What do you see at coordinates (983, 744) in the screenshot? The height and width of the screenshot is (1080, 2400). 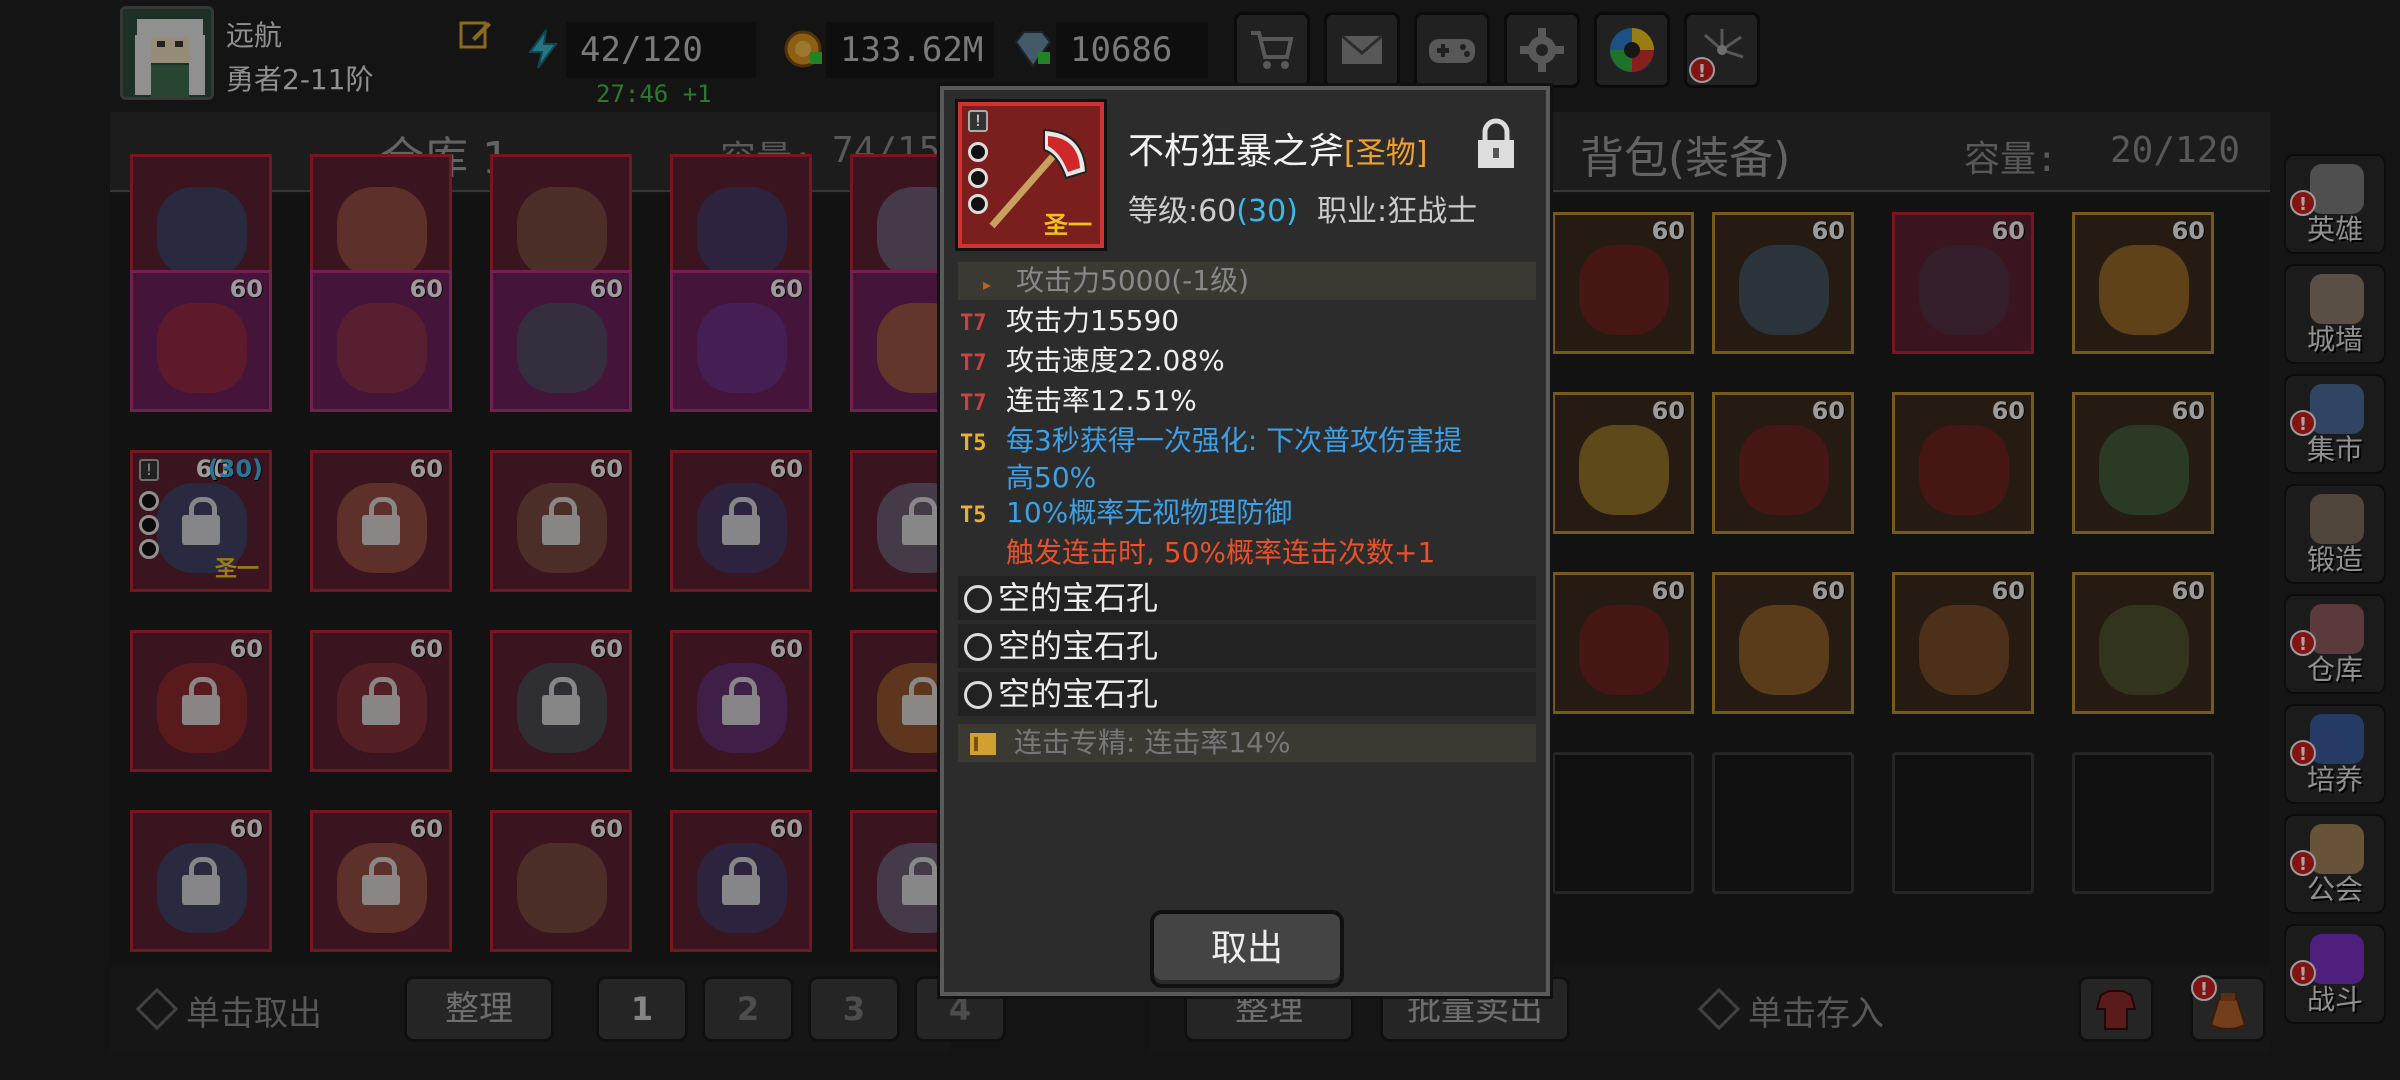 I see `book-icon` at bounding box center [983, 744].